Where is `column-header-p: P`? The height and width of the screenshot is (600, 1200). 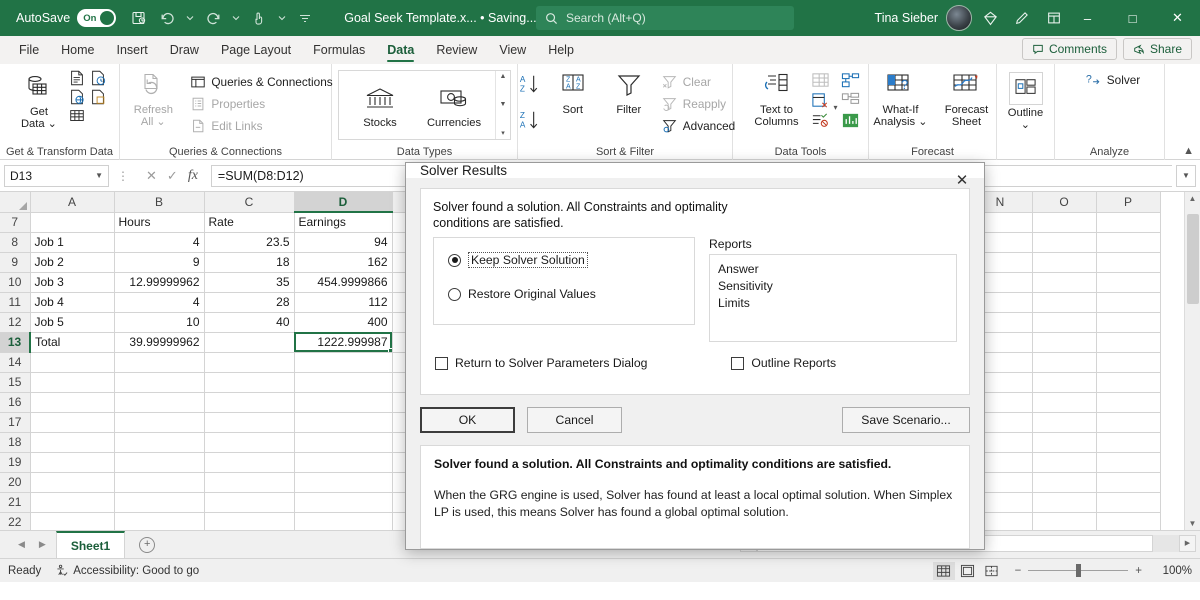
column-header-p: P is located at coordinates (1128, 202).